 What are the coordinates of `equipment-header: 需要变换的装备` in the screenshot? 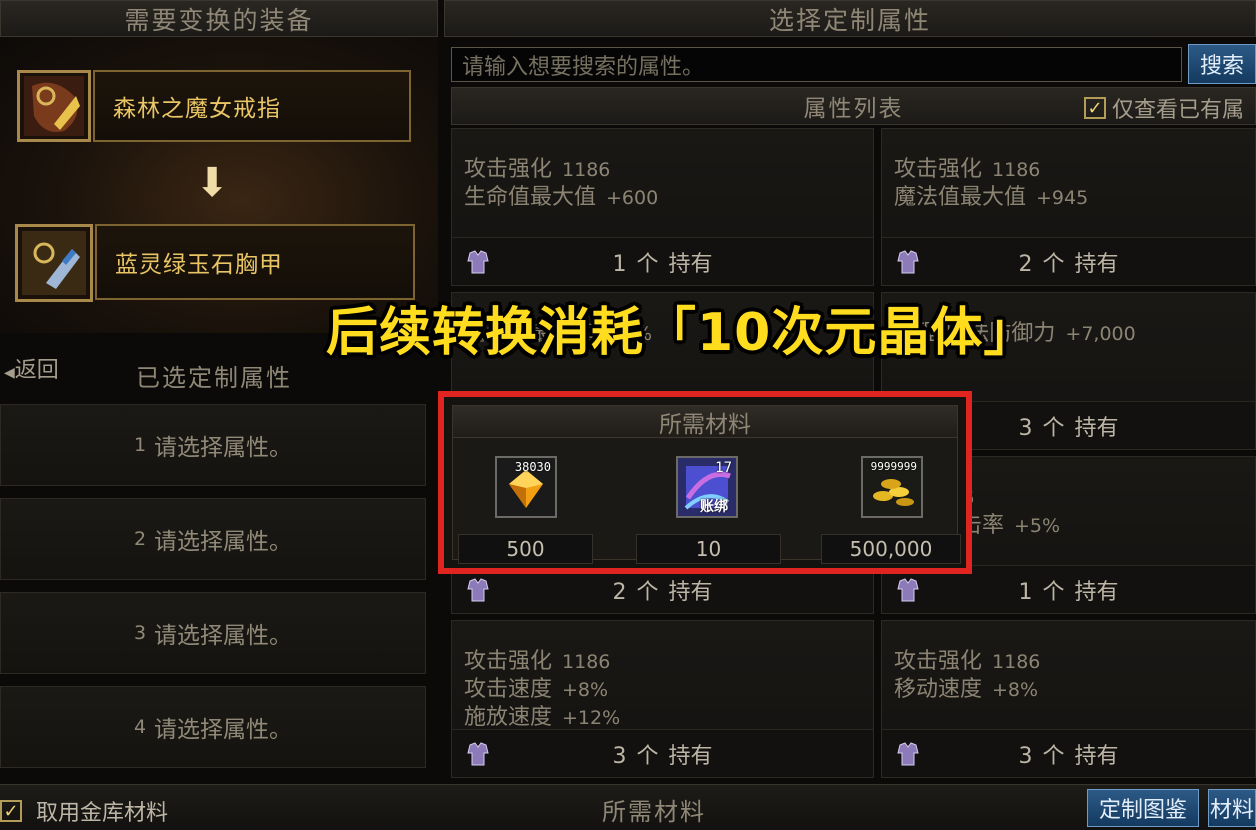 It's located at (219, 18).